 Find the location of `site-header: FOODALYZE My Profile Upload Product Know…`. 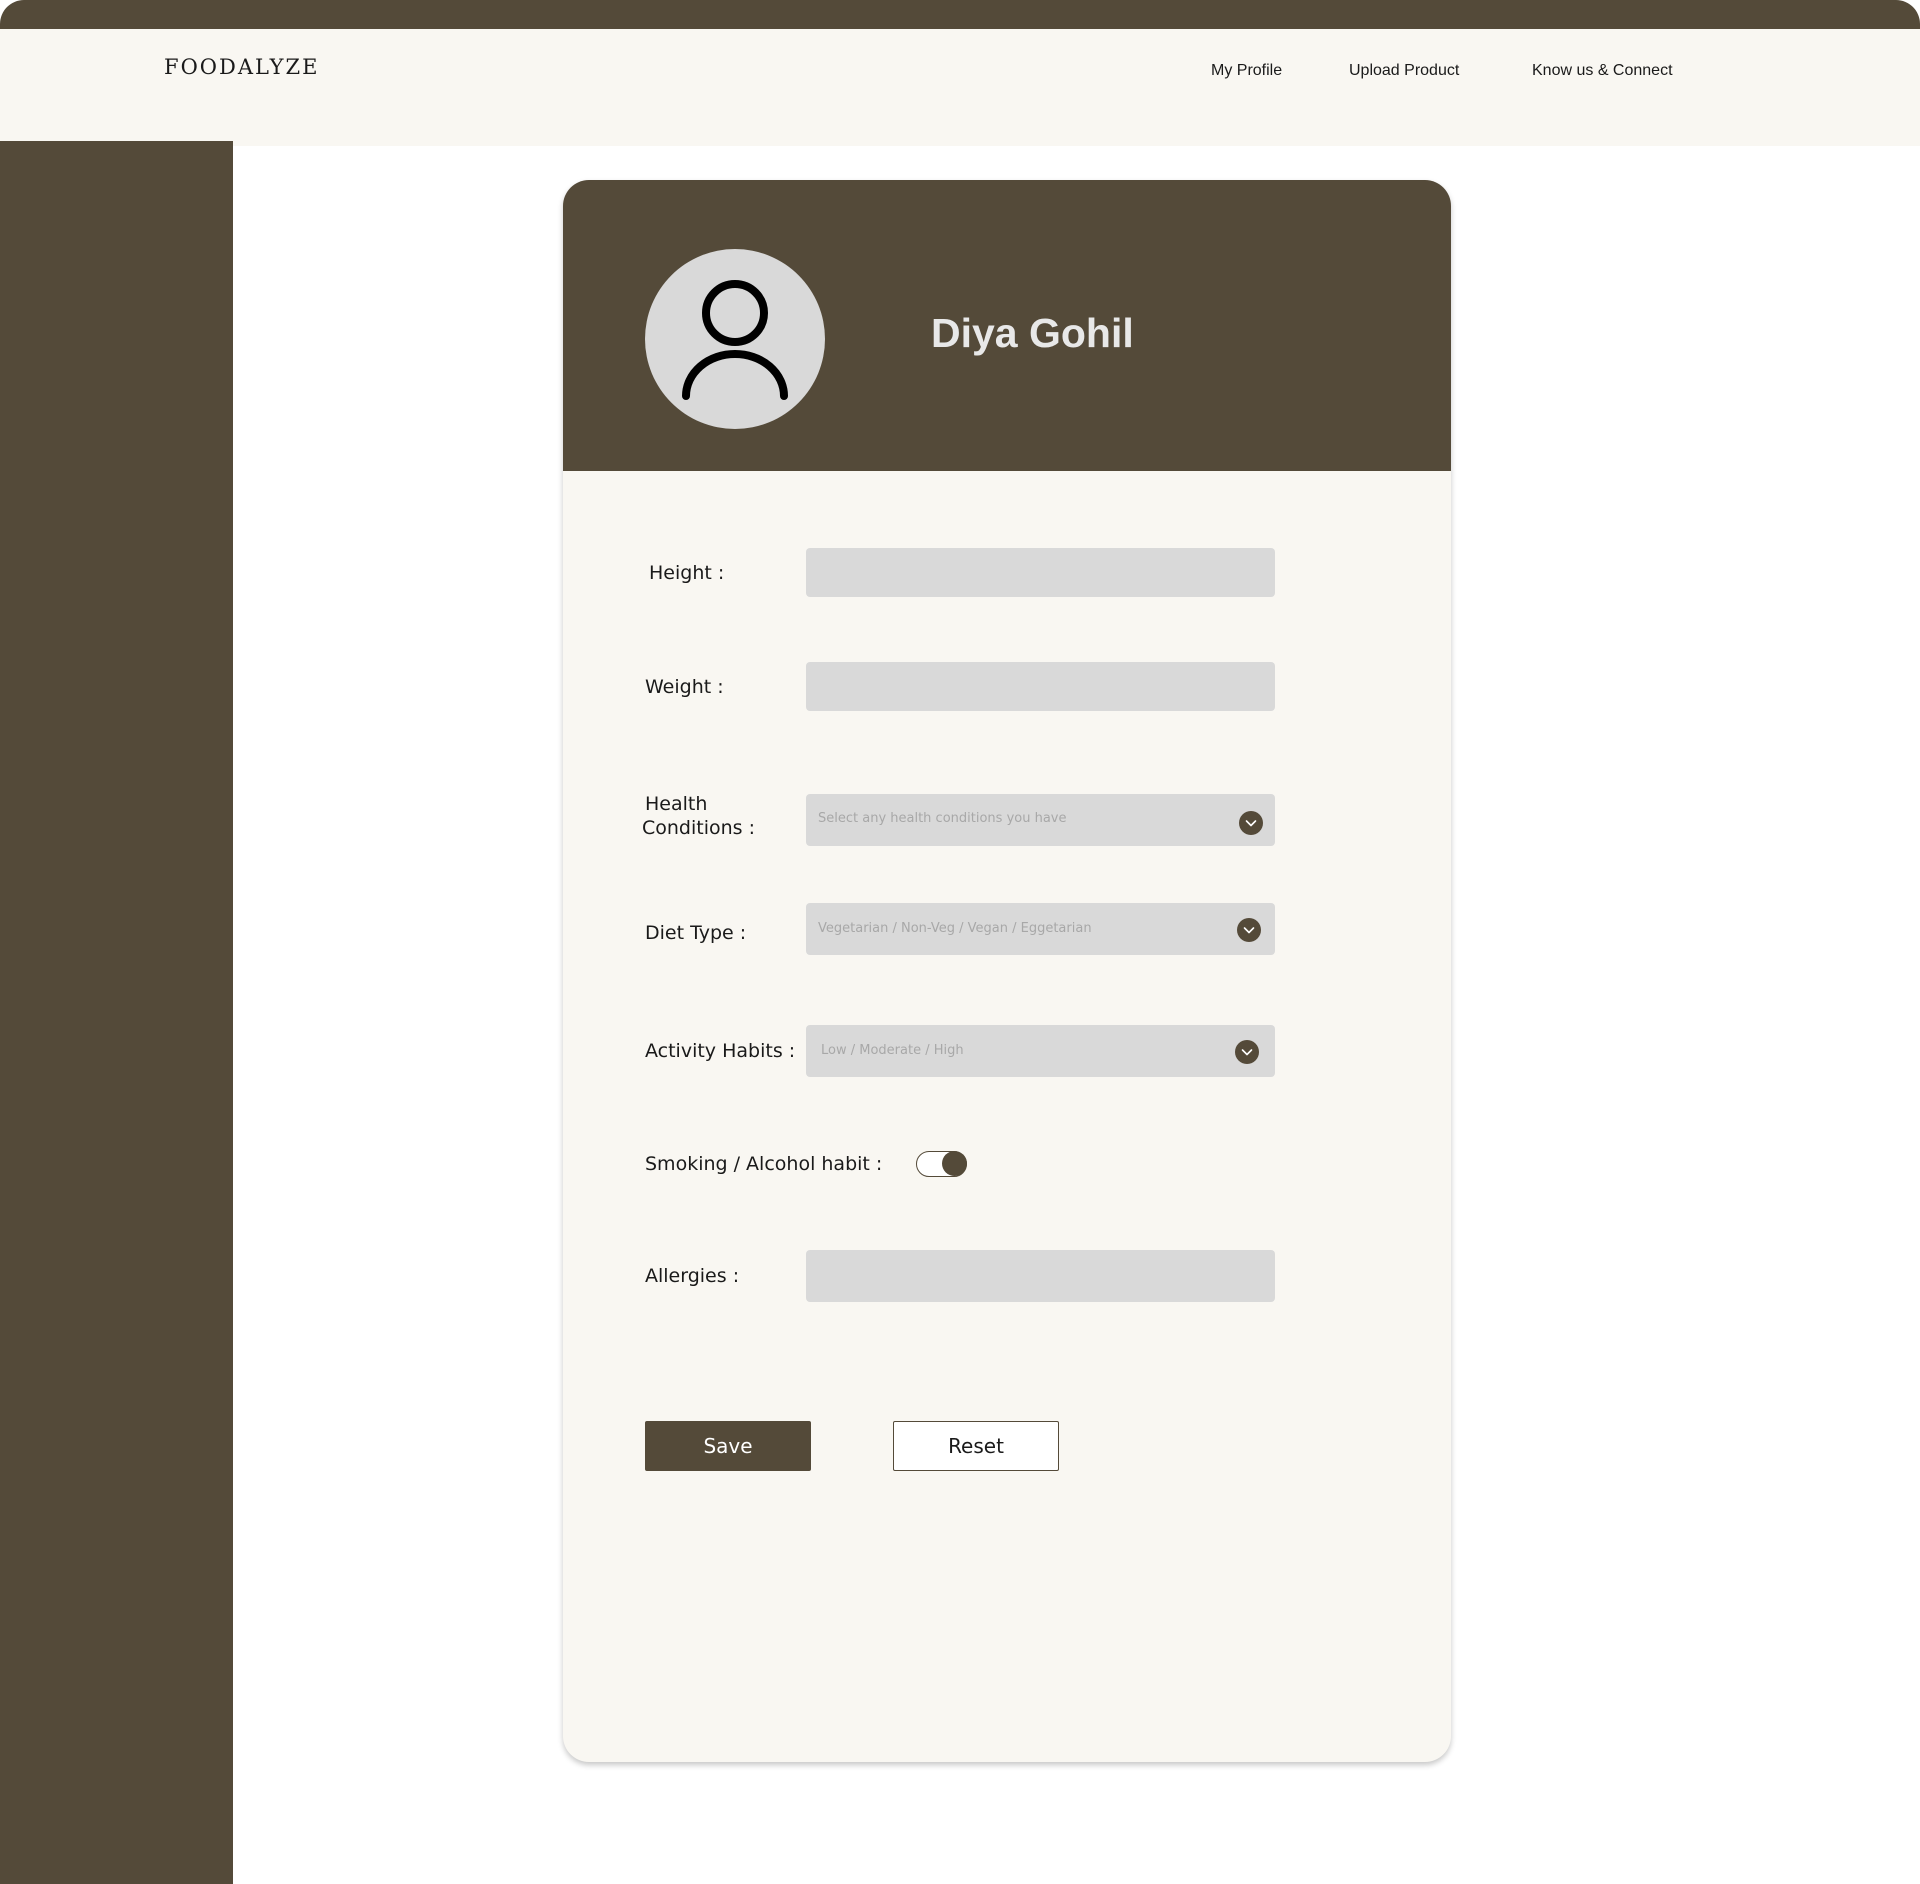

site-header: FOODALYZE My Profile Upload Product Know… is located at coordinates (960, 87).